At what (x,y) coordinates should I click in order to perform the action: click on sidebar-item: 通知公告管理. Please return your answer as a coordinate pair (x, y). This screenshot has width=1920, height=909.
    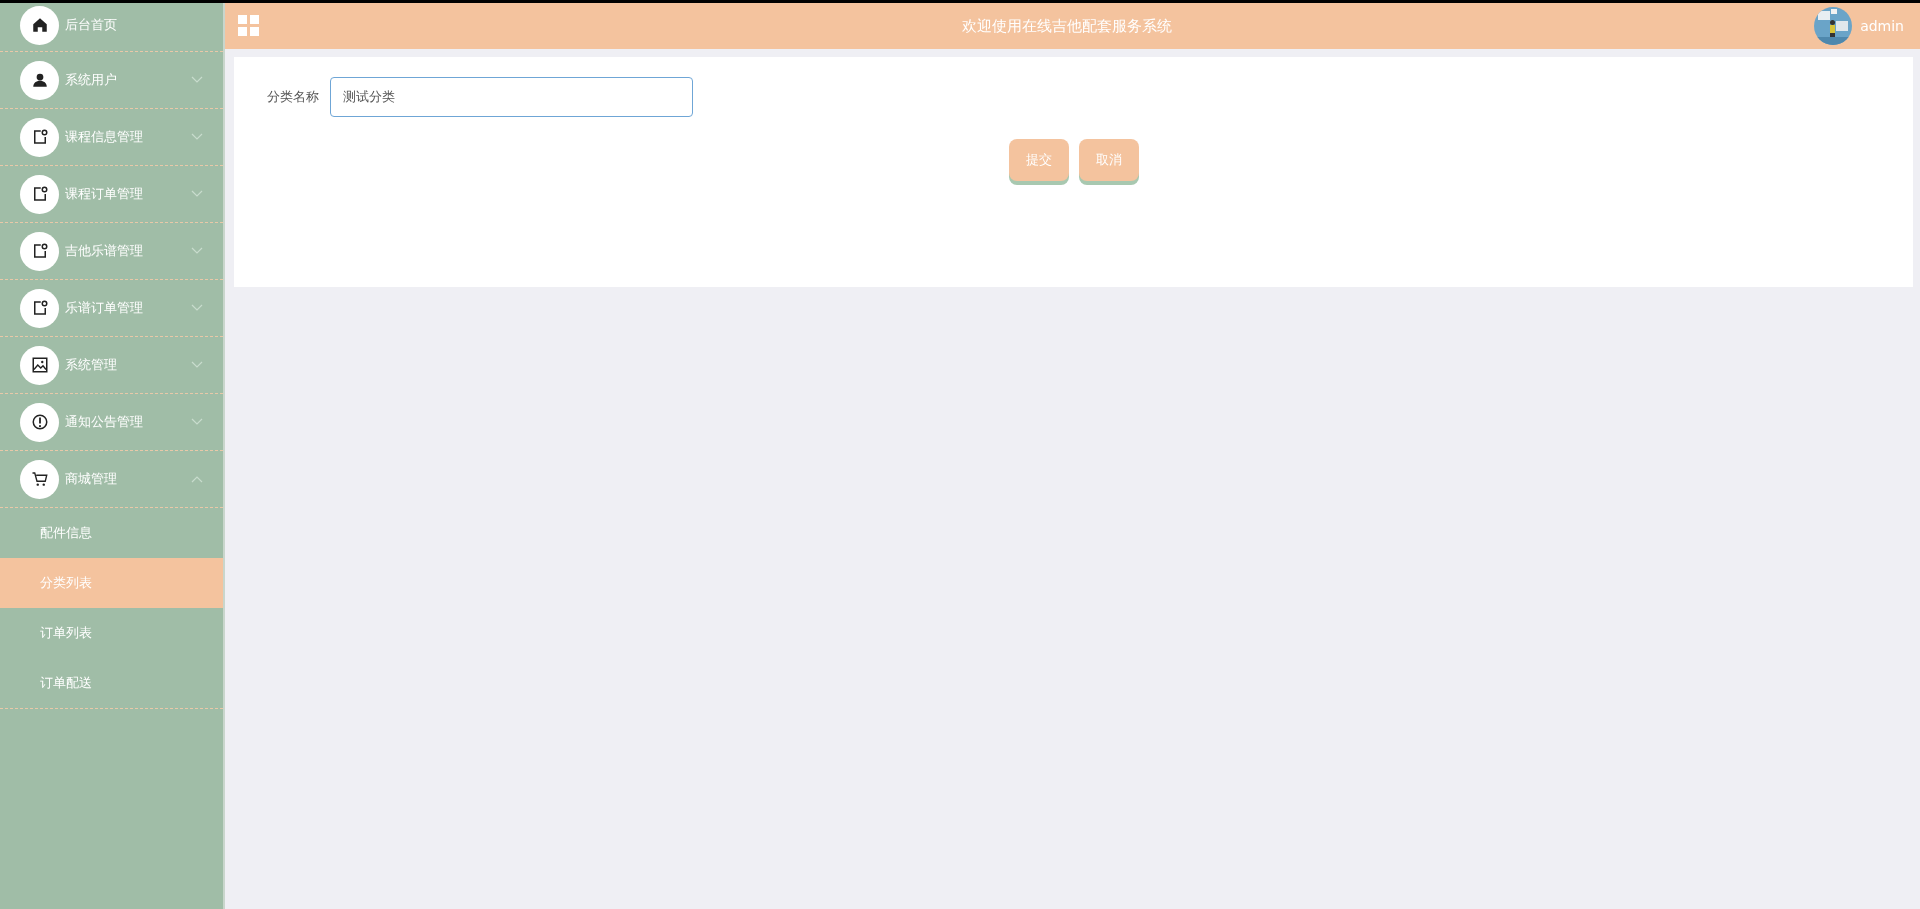
    Looking at the image, I should click on (111, 422).